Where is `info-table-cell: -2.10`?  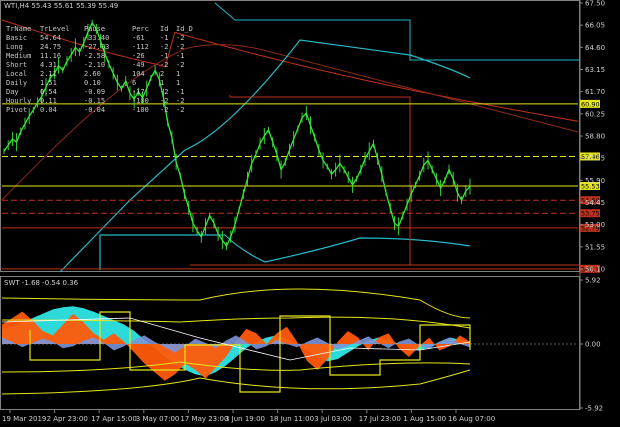 info-table-cell: -2.10 is located at coordinates (94, 65).